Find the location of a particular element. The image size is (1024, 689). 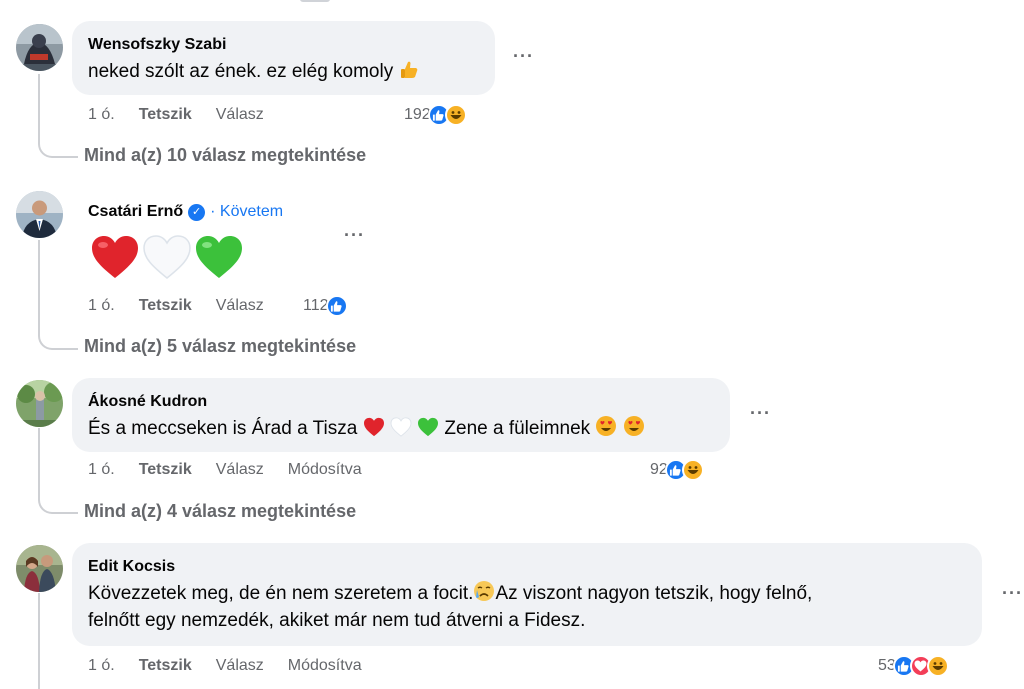

follow-link: · Követem is located at coordinates (246, 212).